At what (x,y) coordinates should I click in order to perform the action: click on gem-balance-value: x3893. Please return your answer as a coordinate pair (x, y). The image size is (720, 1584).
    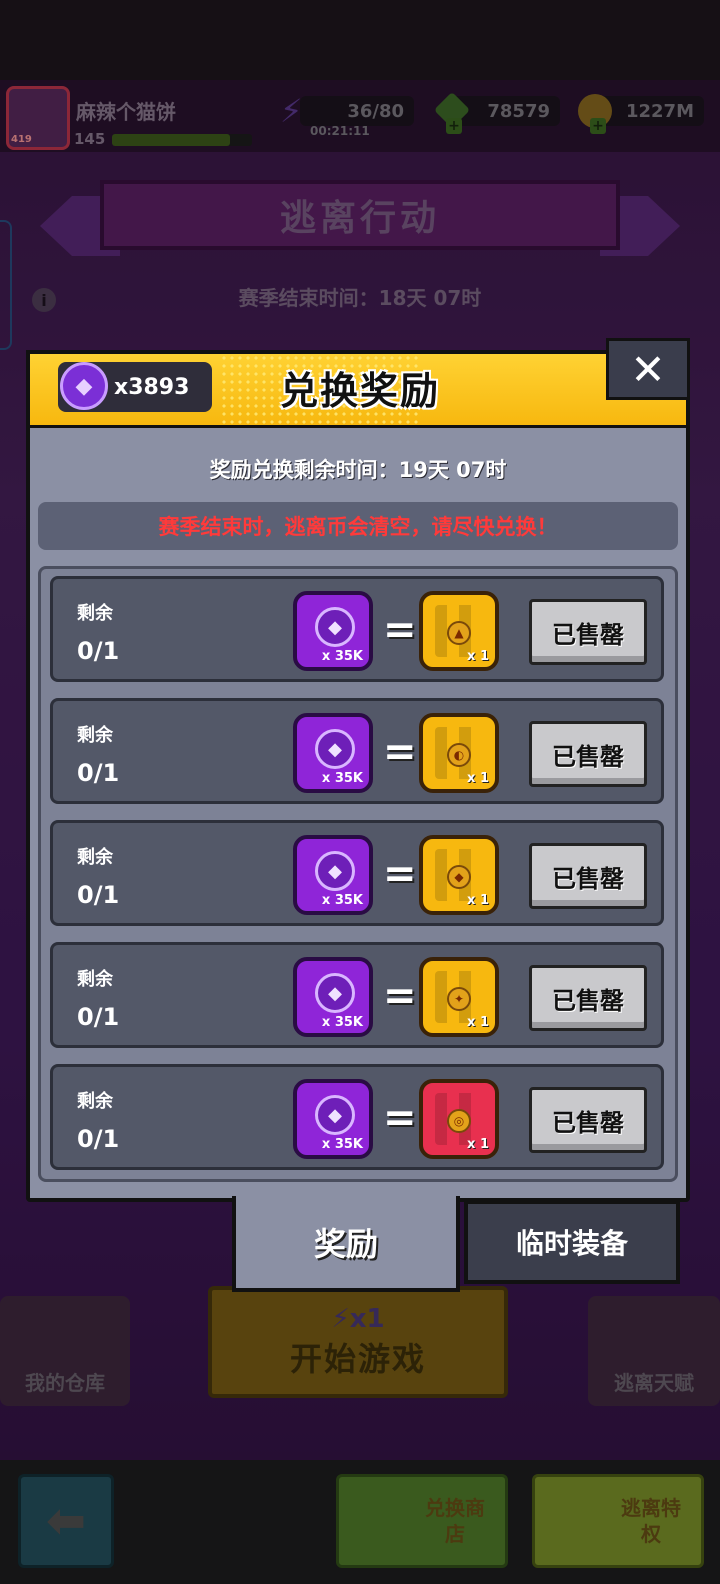
    Looking at the image, I should click on (152, 387).